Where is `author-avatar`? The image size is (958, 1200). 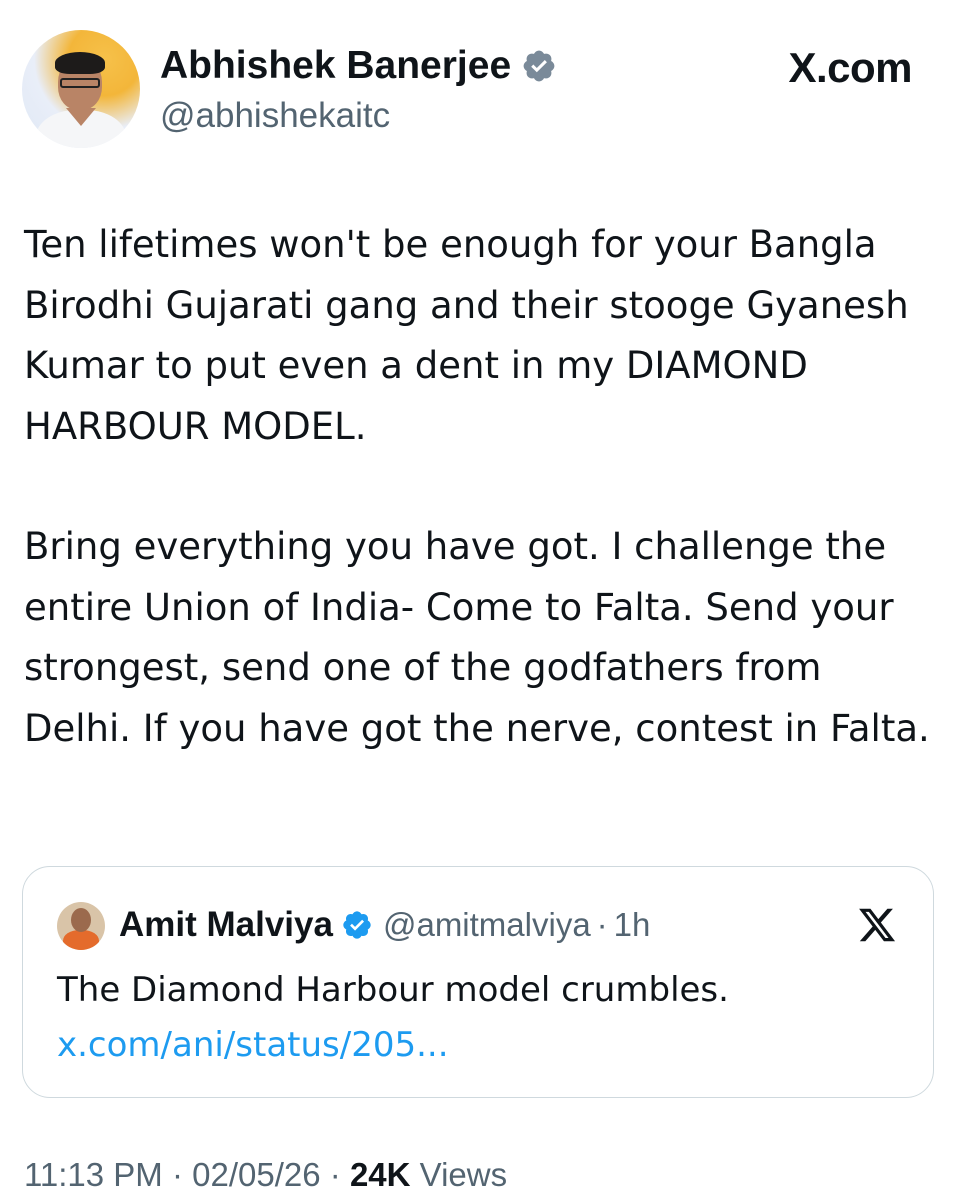 author-avatar is located at coordinates (81, 89).